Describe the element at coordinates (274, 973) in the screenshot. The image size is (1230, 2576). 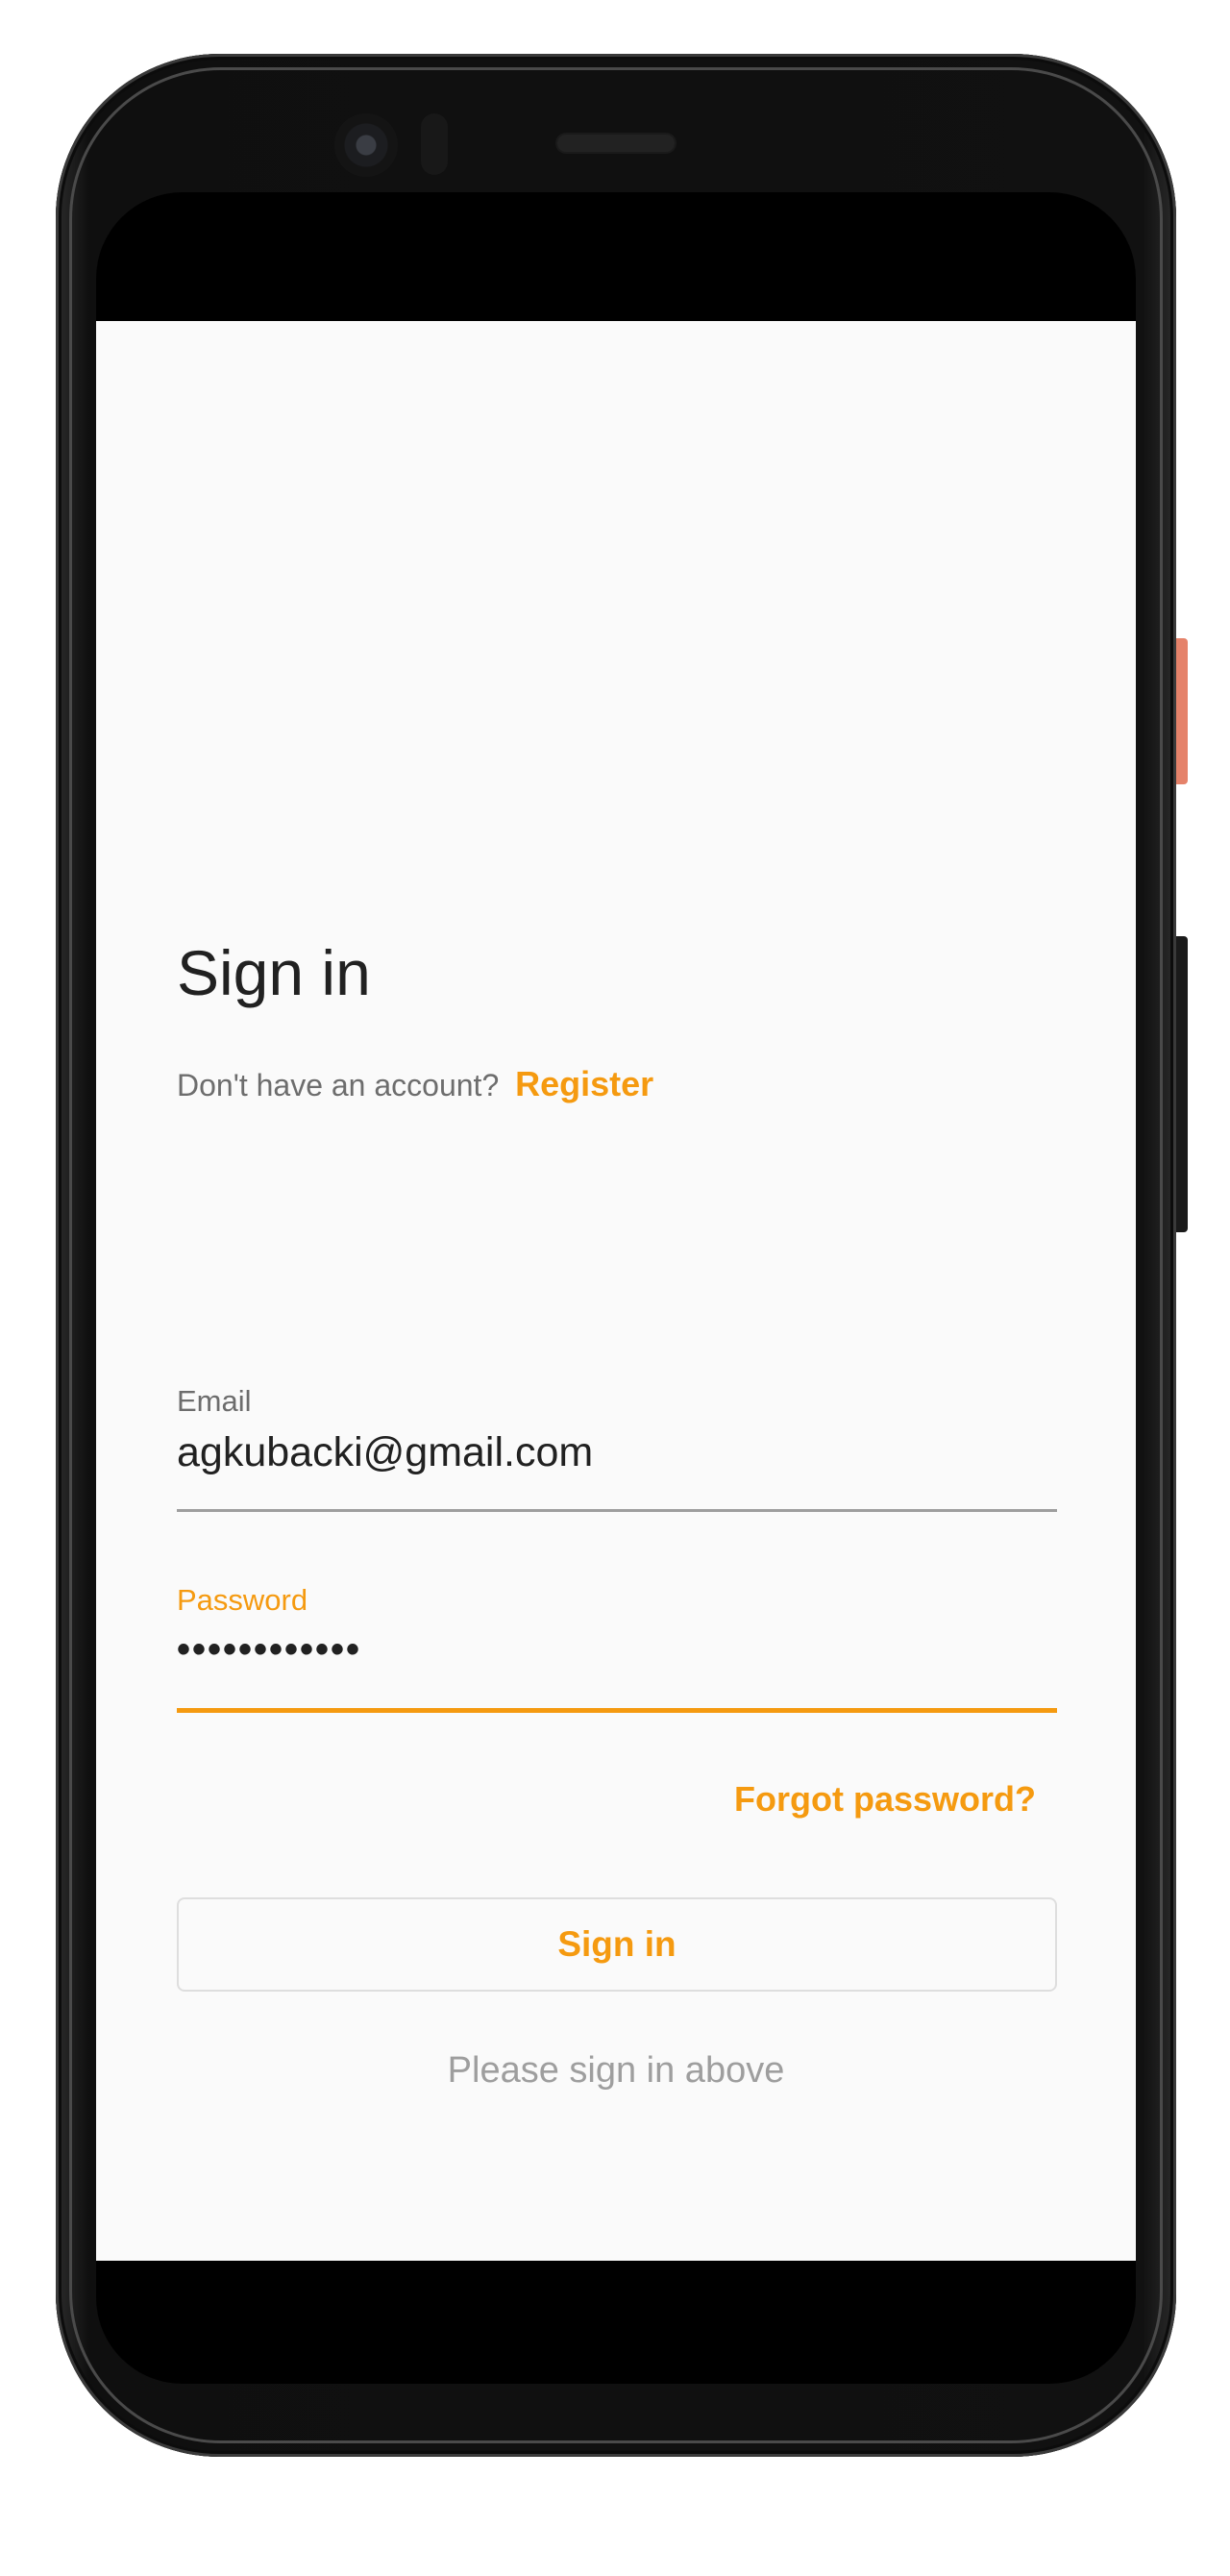
I see `page-title: Sign in` at that location.